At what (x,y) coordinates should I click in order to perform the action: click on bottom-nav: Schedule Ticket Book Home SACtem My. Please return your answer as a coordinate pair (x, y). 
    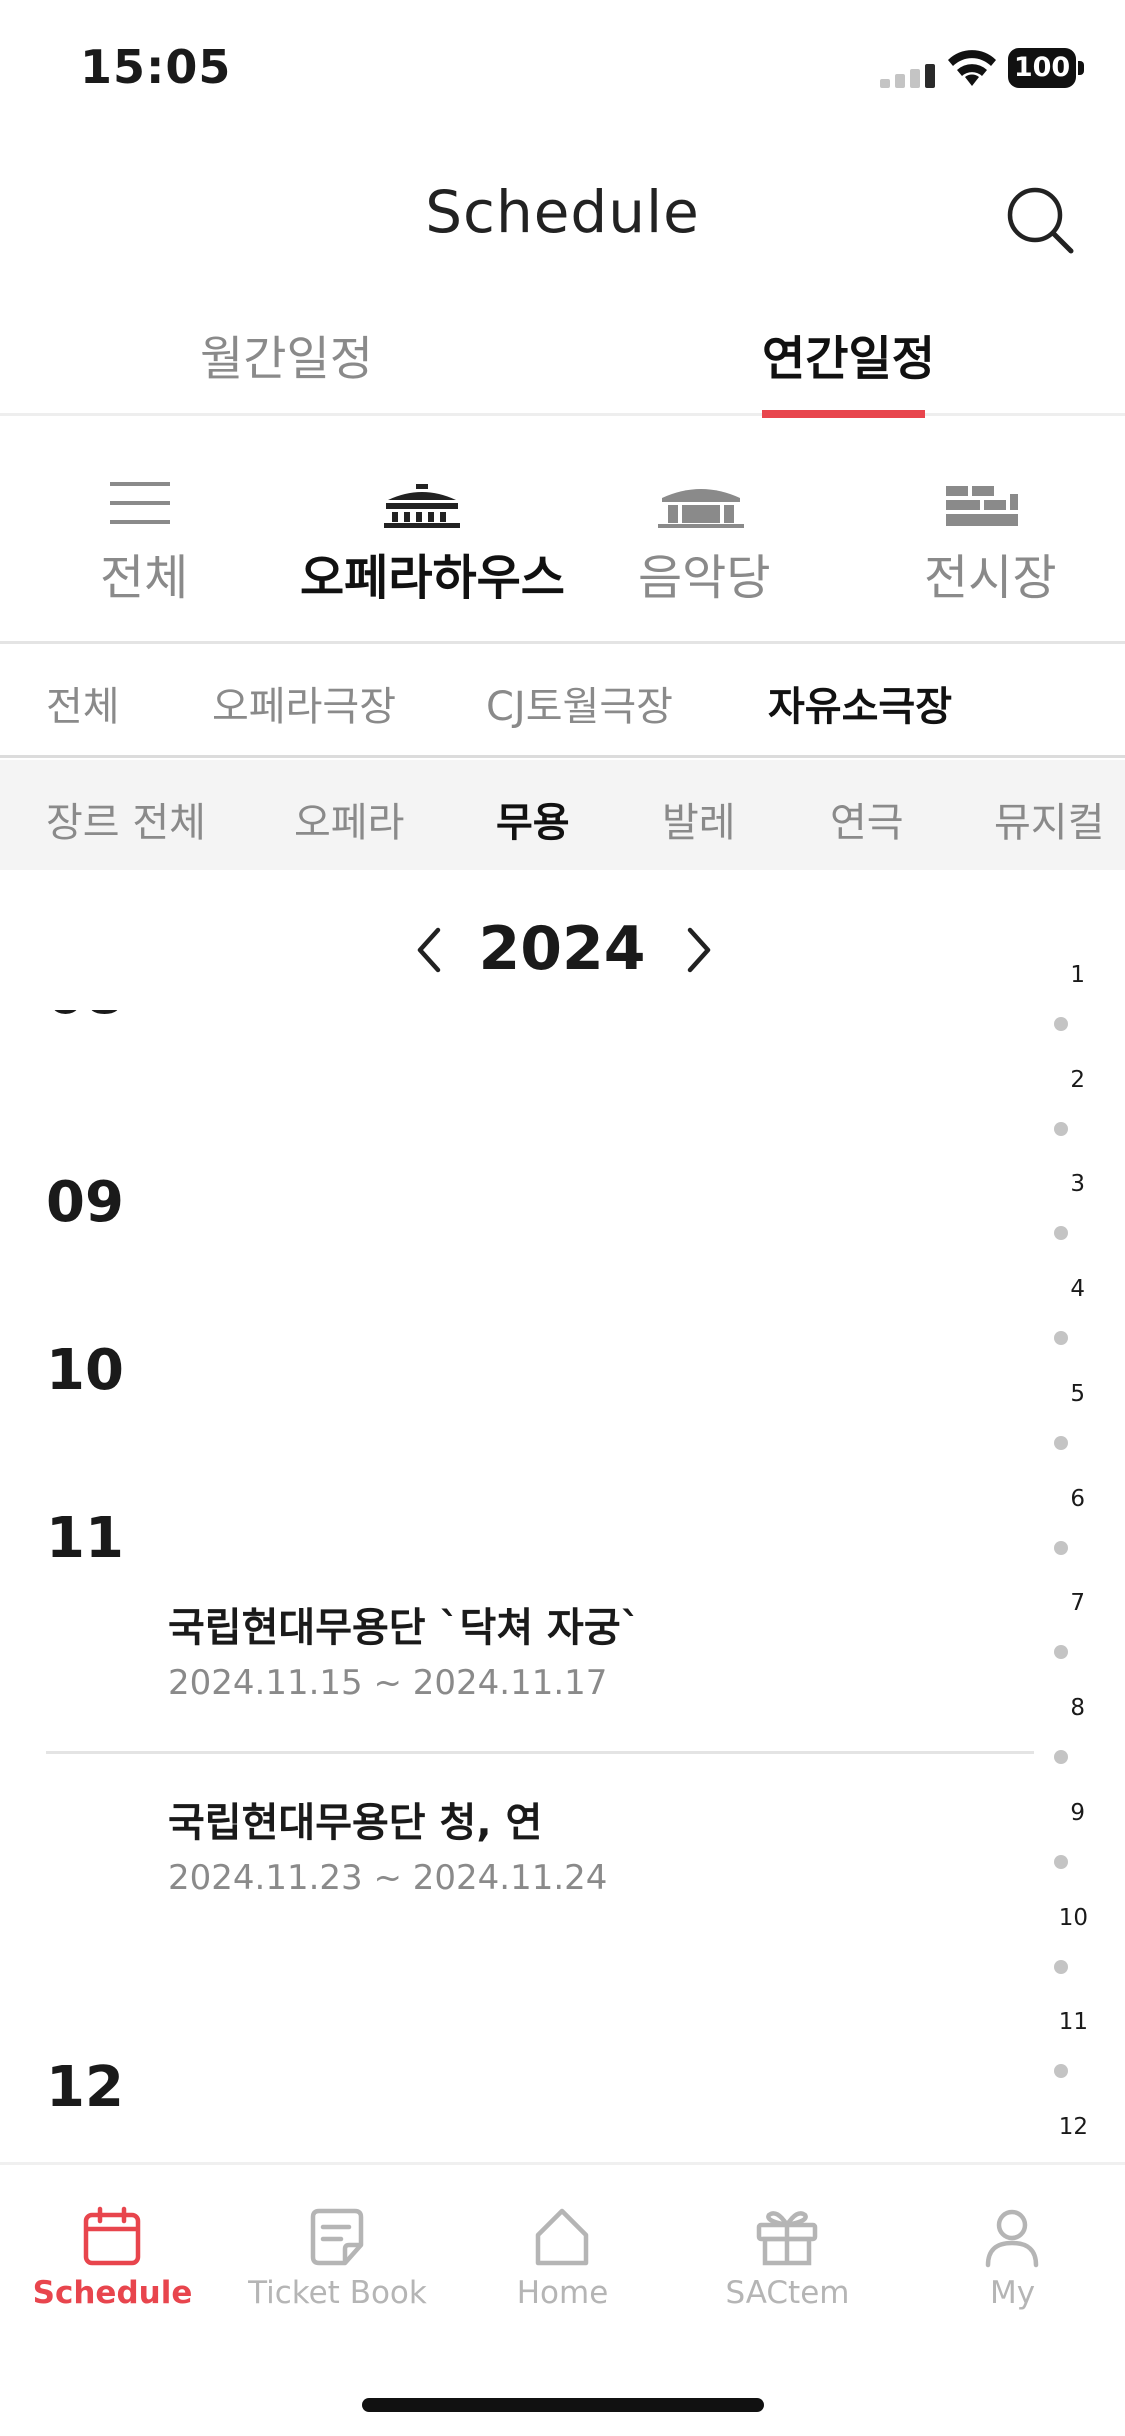
    Looking at the image, I should click on (562, 2299).